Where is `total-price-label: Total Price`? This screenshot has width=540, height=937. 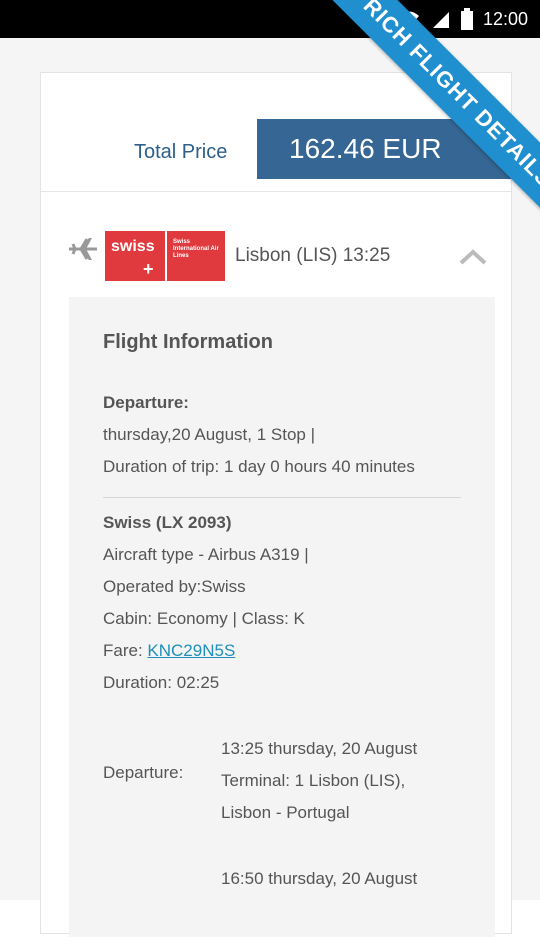 total-price-label: Total Price is located at coordinates (181, 152).